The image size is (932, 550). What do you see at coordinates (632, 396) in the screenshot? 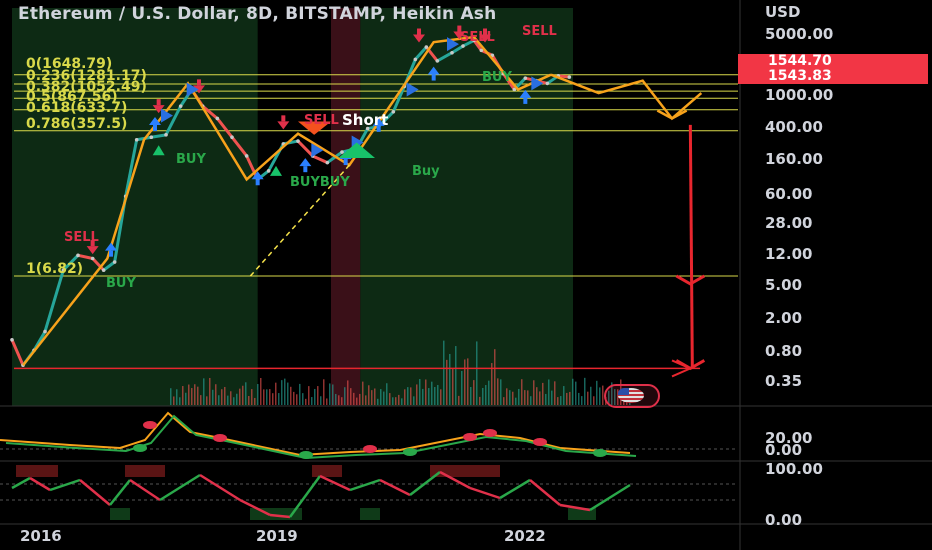
I see `us-flag-icon` at bounding box center [632, 396].